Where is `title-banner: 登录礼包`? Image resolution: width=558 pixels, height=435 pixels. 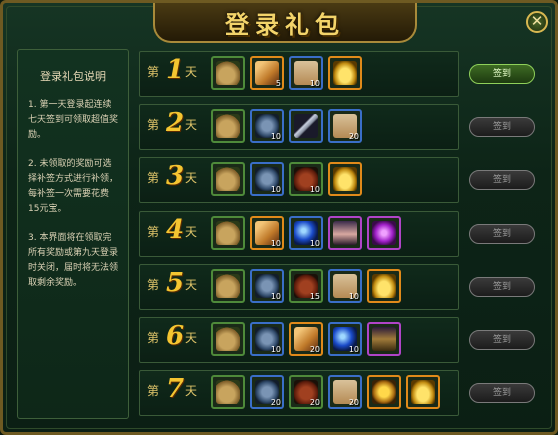
title-banner: 登录礼包 is located at coordinates (285, 23).